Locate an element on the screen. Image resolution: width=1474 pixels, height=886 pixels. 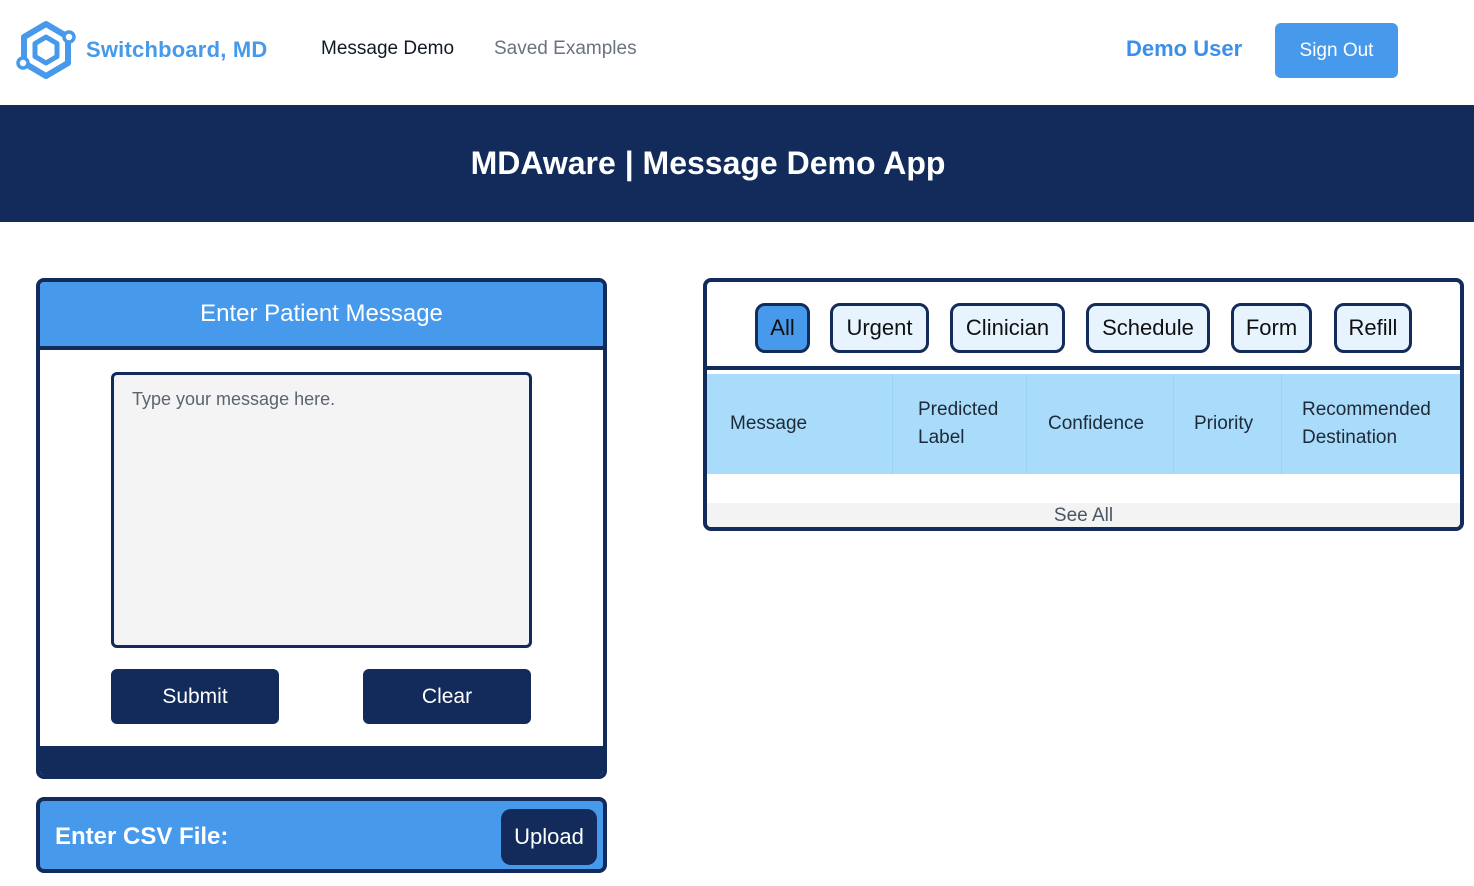
filter-form-button: Form is located at coordinates (1271, 328).